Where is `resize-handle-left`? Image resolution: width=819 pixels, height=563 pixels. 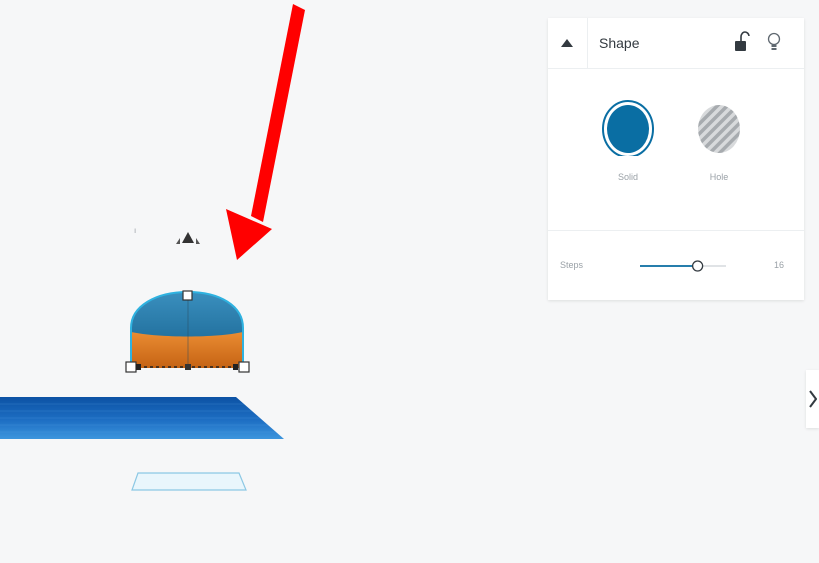 resize-handle-left is located at coordinates (131, 367).